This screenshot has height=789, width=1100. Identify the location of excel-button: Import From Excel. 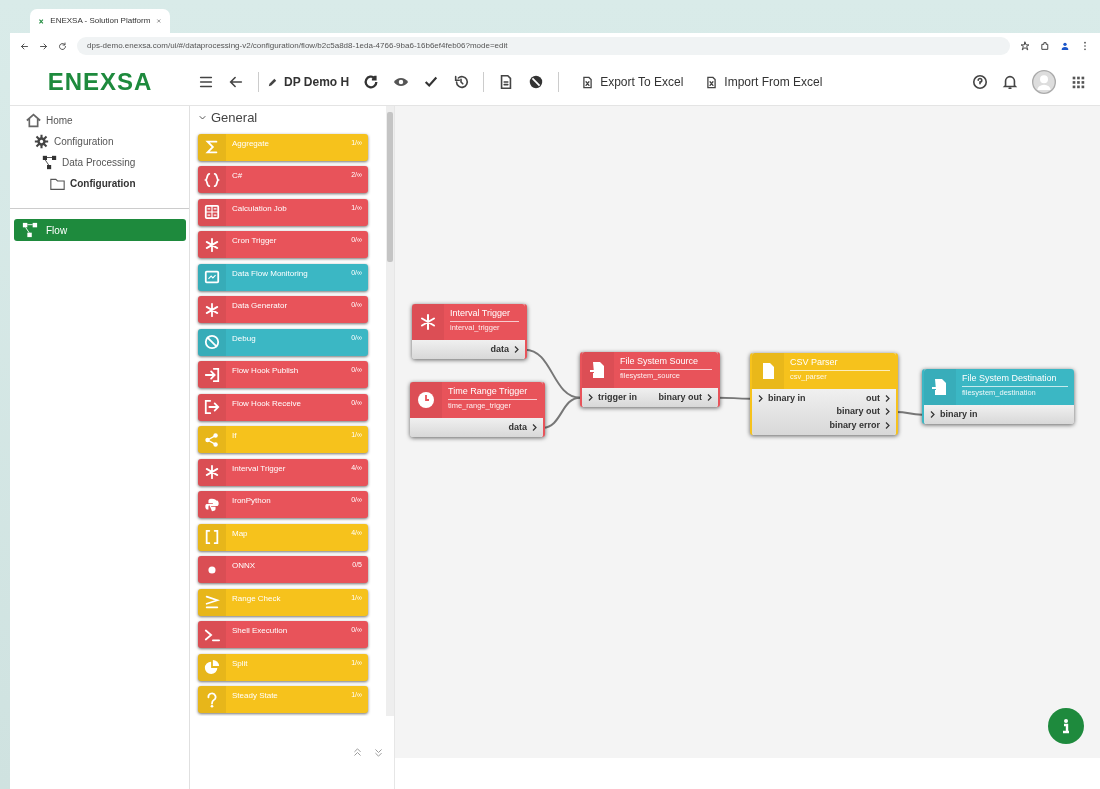
(764, 82).